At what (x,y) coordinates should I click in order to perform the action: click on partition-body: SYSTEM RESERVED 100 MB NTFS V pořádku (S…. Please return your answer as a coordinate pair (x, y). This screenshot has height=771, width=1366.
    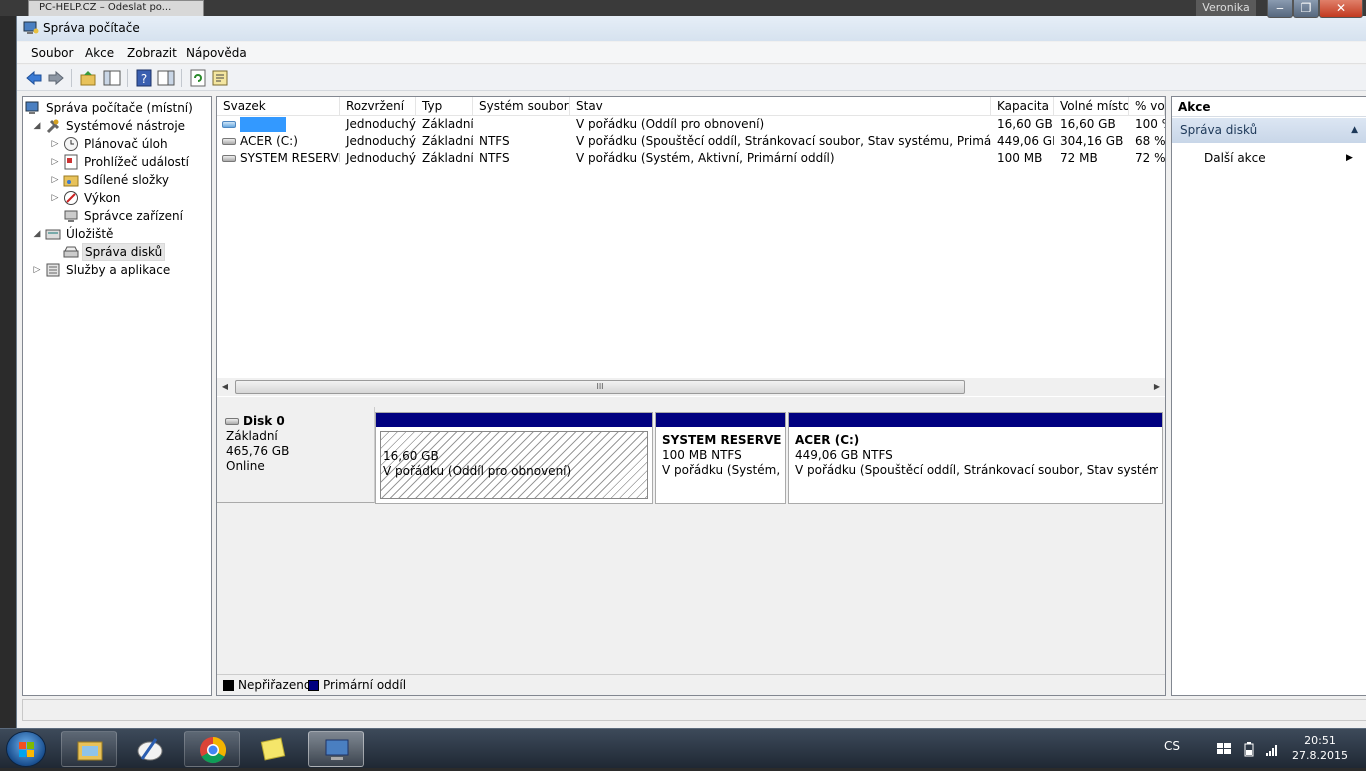
    Looking at the image, I should click on (720, 465).